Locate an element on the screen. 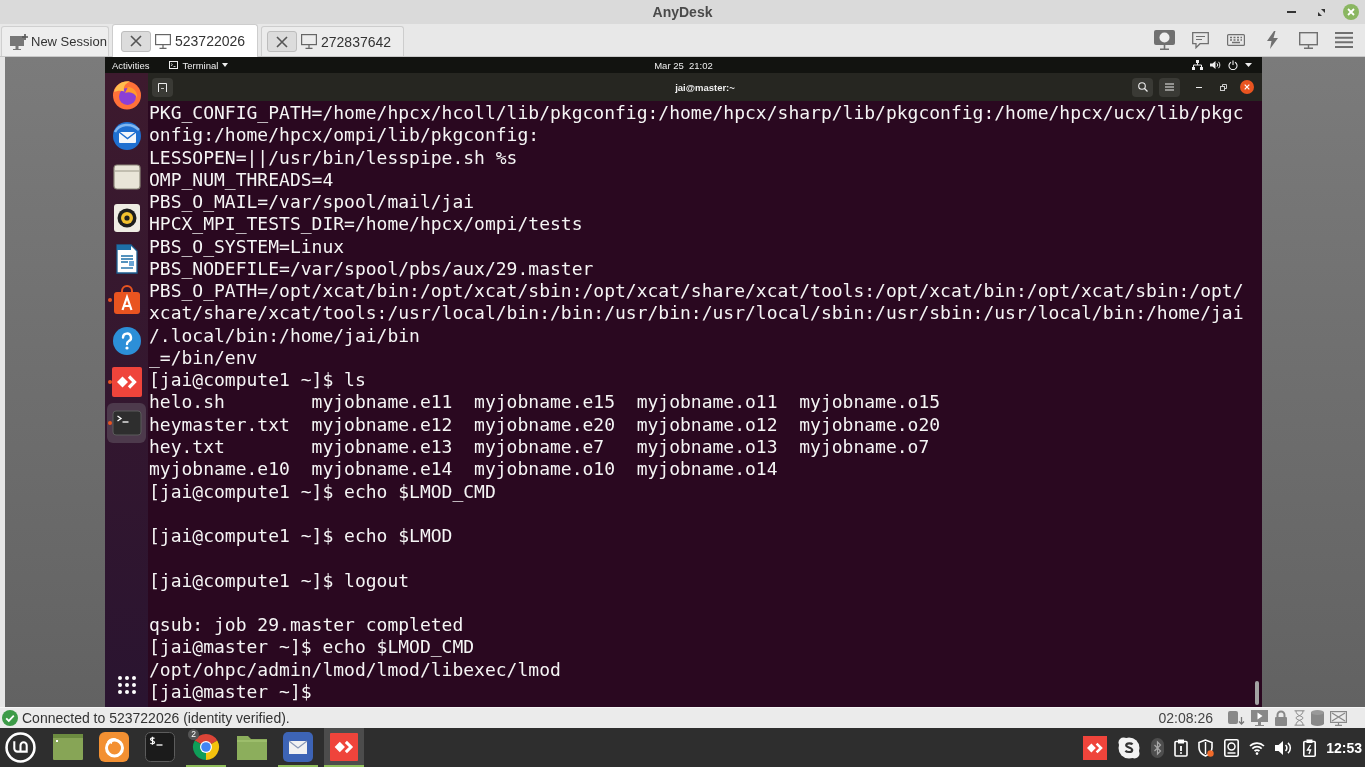 Image resolution: width=1365 pixels, height=767 pixels. new-session-button: New Session is located at coordinates (55, 41).